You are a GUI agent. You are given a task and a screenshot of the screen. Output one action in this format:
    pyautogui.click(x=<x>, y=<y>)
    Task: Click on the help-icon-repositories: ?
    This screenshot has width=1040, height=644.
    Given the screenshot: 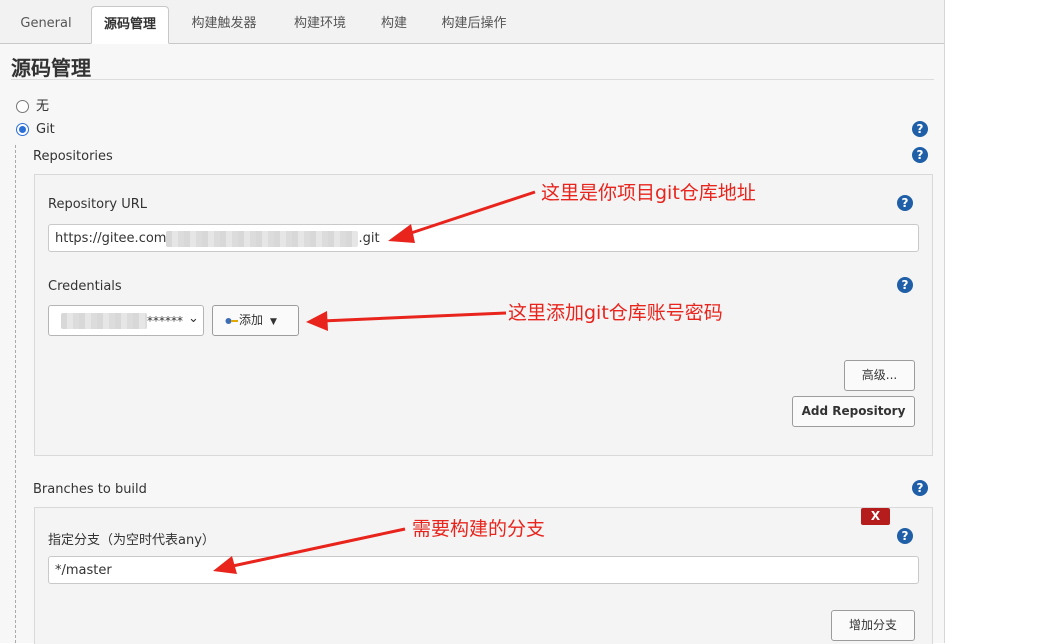 What is the action you would take?
    pyautogui.click(x=920, y=155)
    